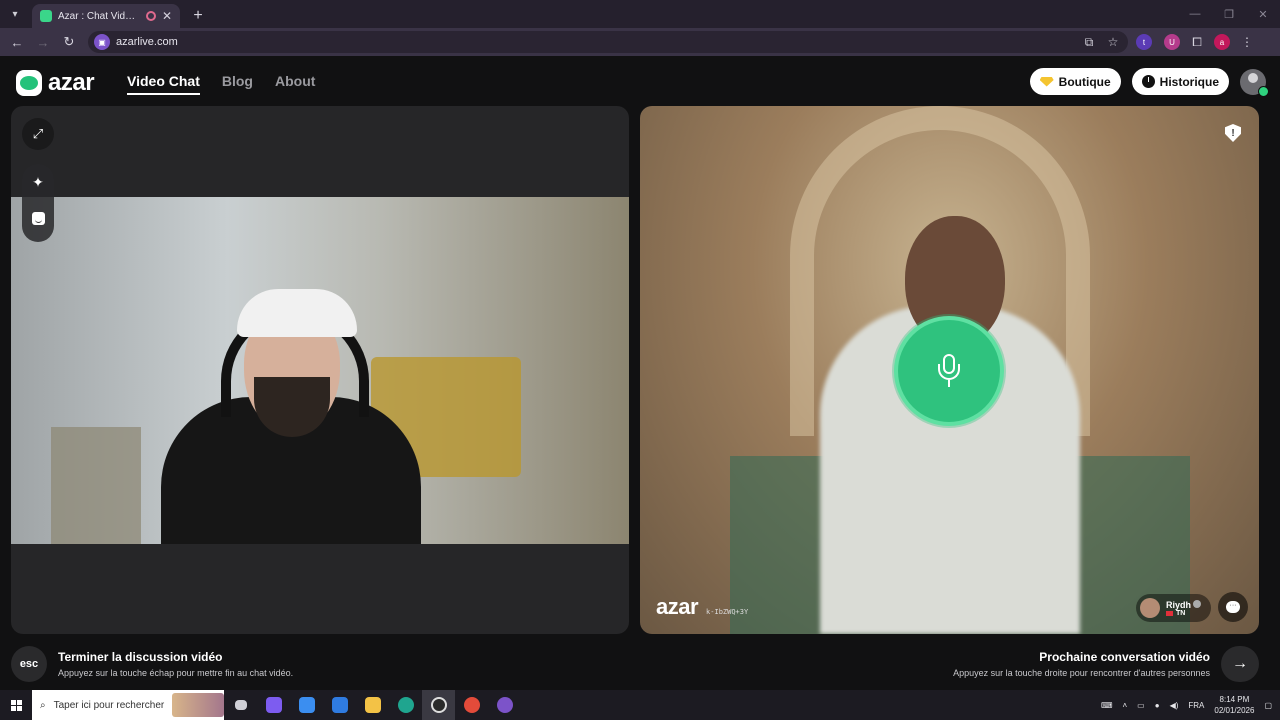 The width and height of the screenshot is (1280, 720). I want to click on back-icon: ←, so click(17, 42).